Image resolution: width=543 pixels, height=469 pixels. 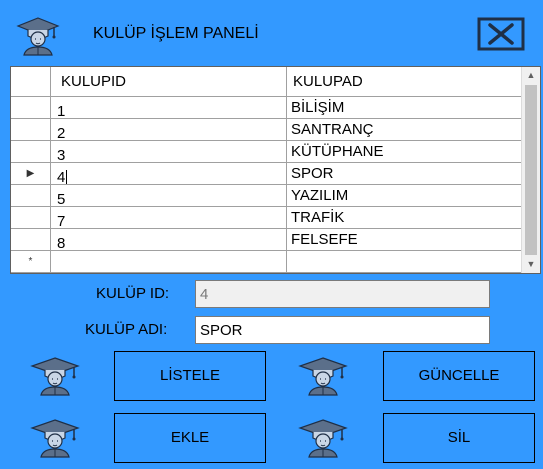 I want to click on table-row: 3 KÜTÜPHANE, so click(x=266, y=152).